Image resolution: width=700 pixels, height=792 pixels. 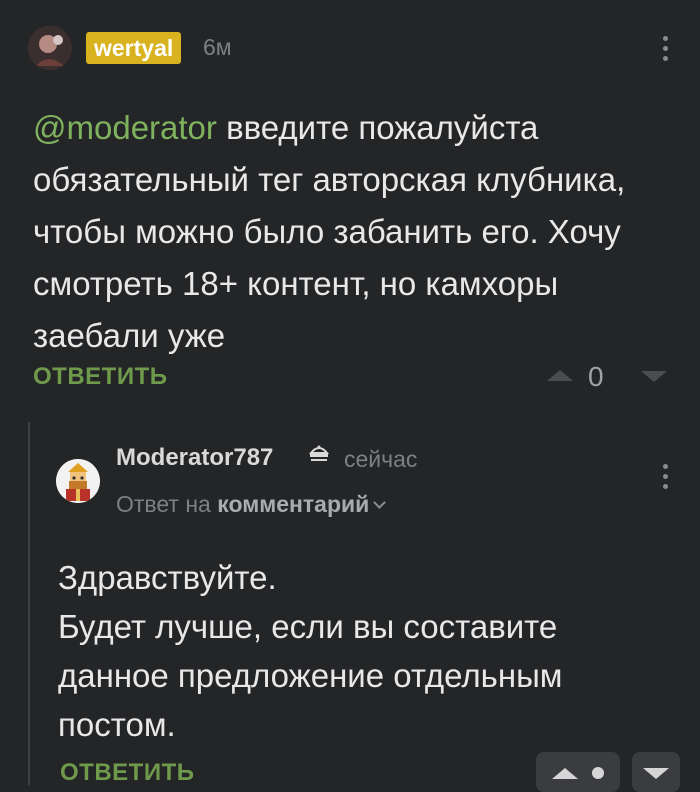 I want to click on vote-up-button, so click(x=578, y=772).